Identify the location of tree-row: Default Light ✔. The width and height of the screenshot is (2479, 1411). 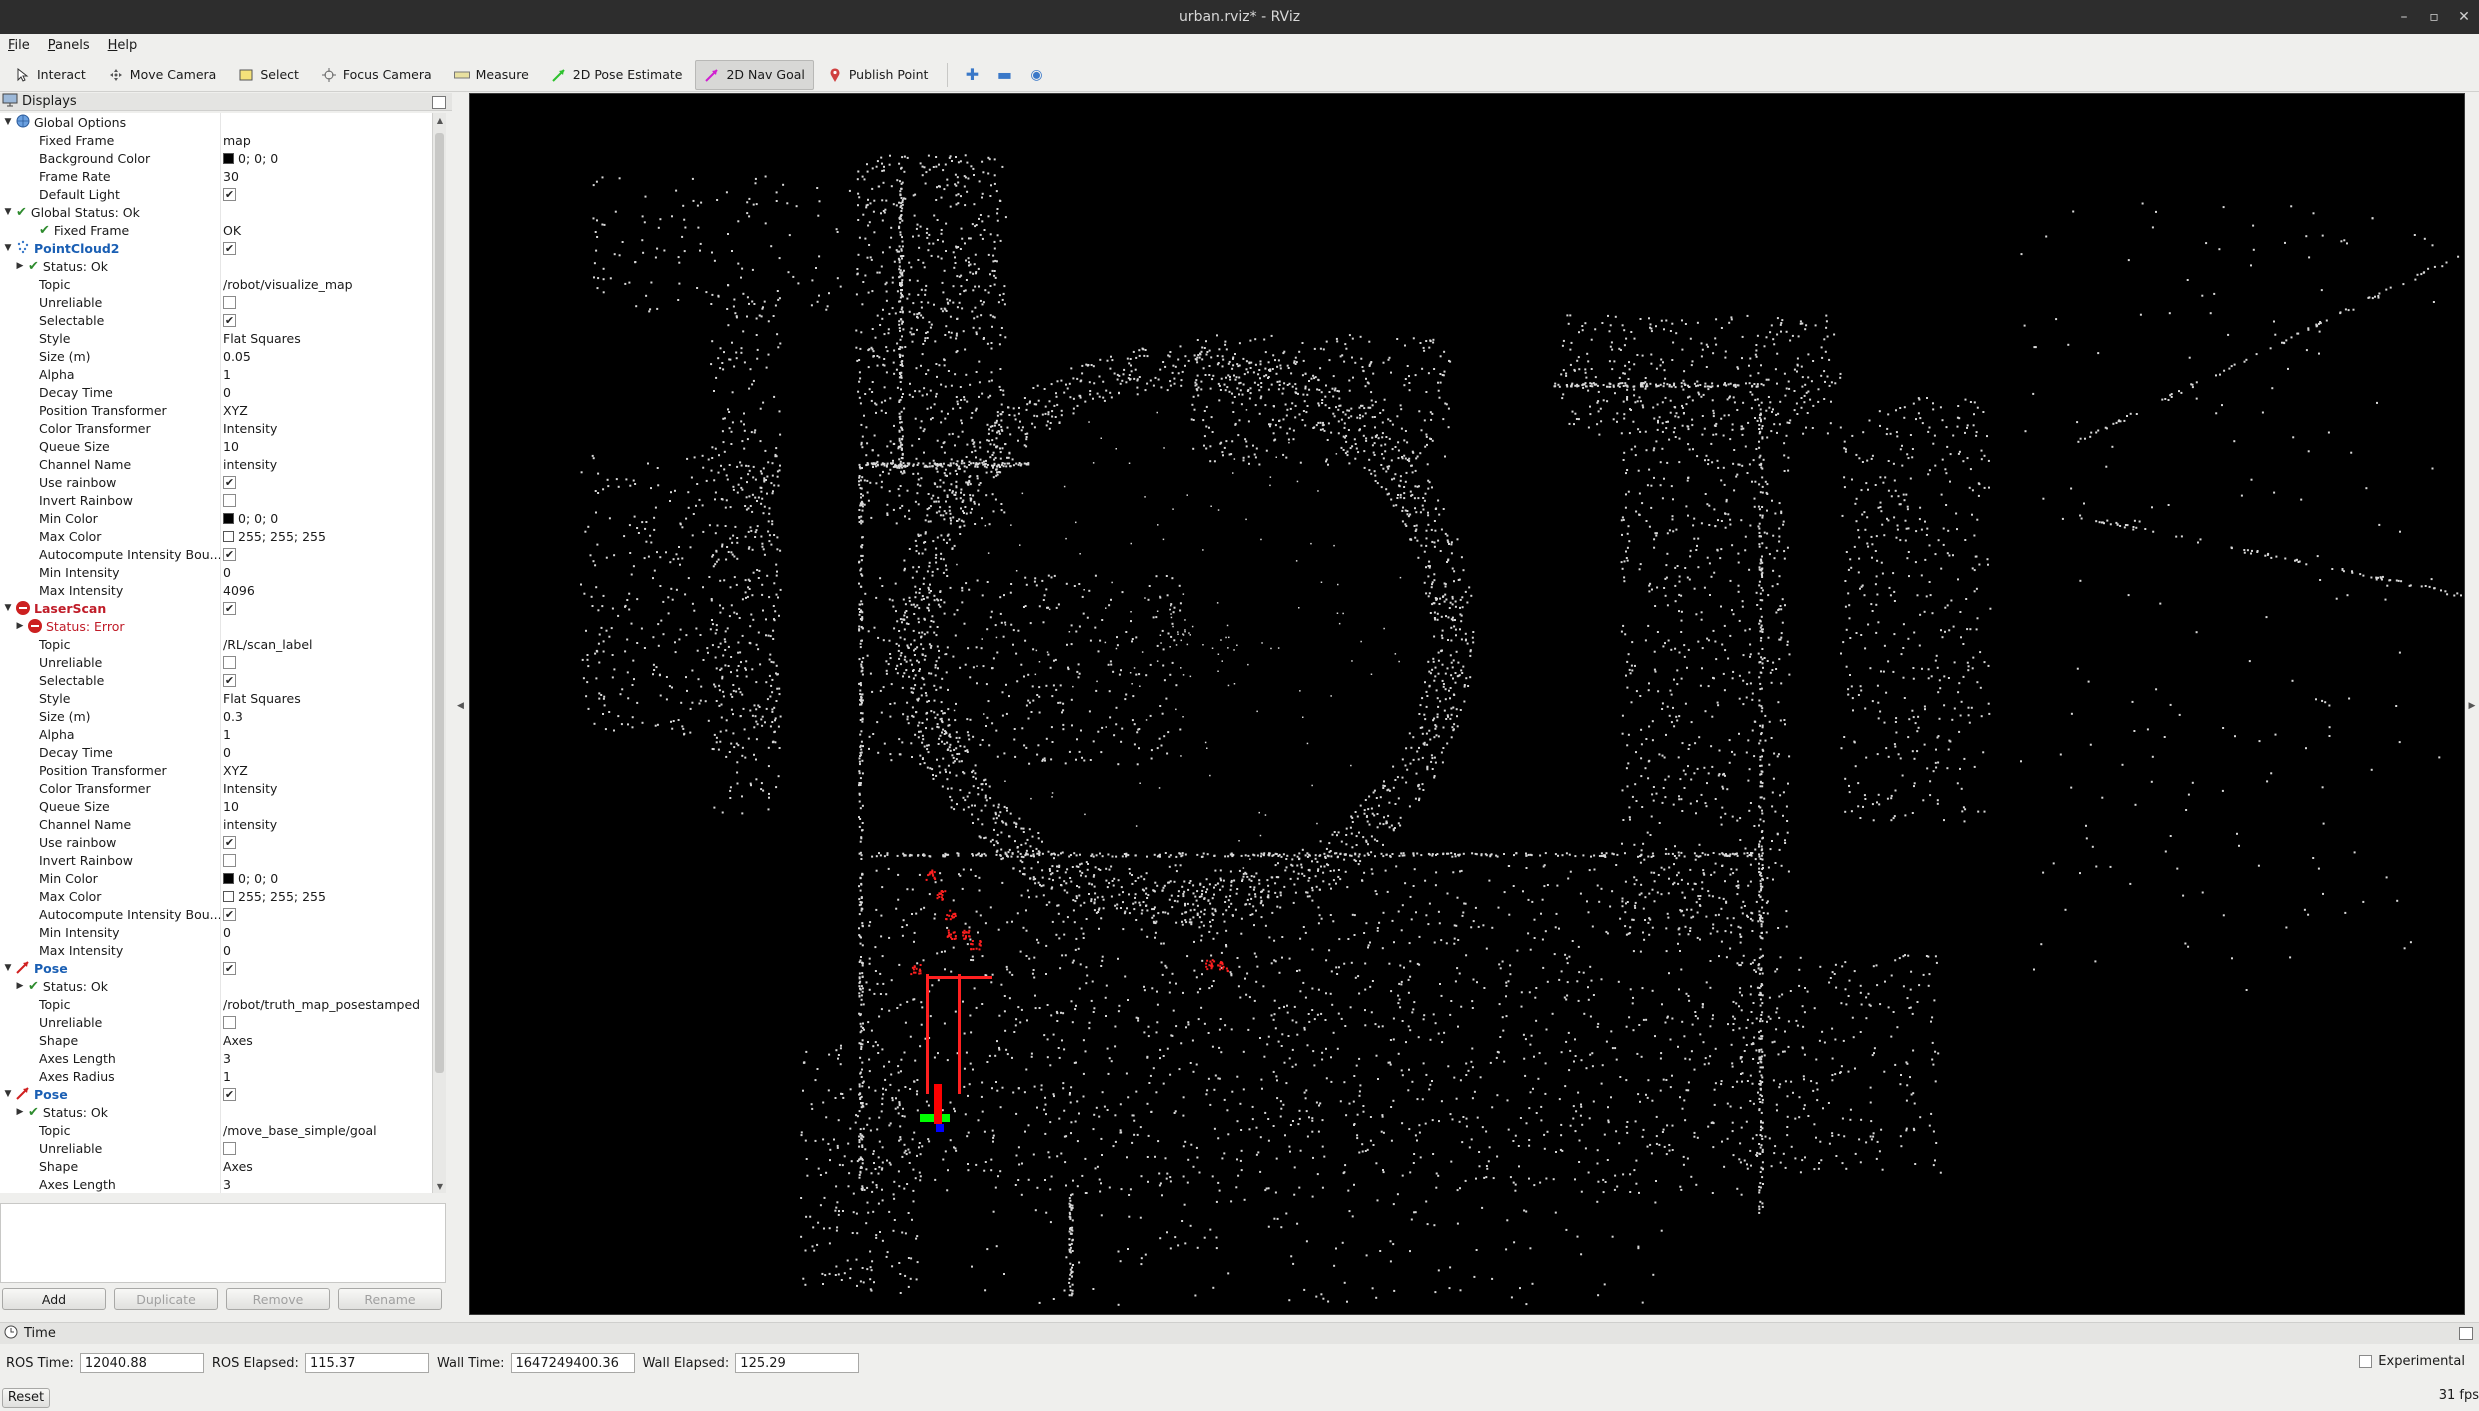
(216, 194).